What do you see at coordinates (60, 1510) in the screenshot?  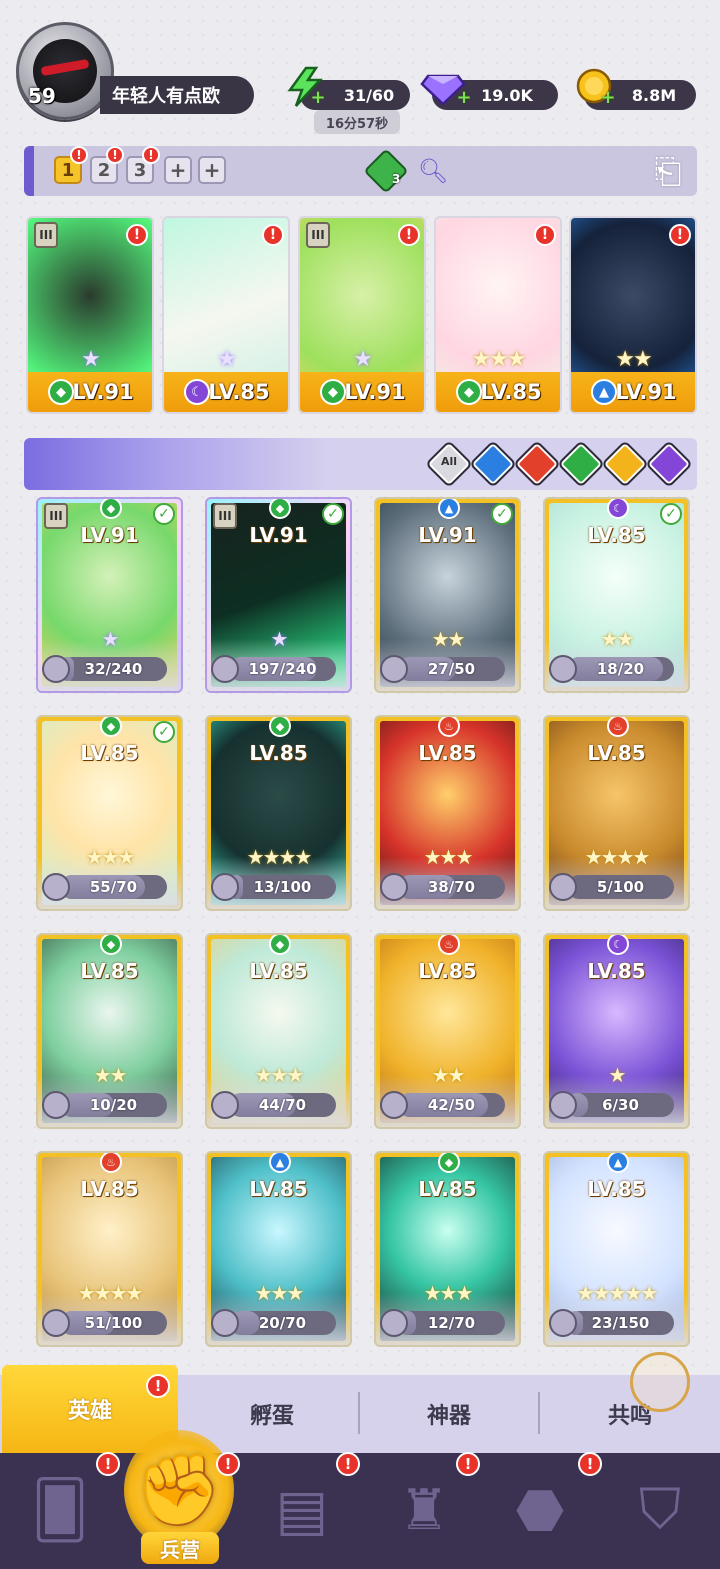 I see `nav-cards-icon: 🂠` at bounding box center [60, 1510].